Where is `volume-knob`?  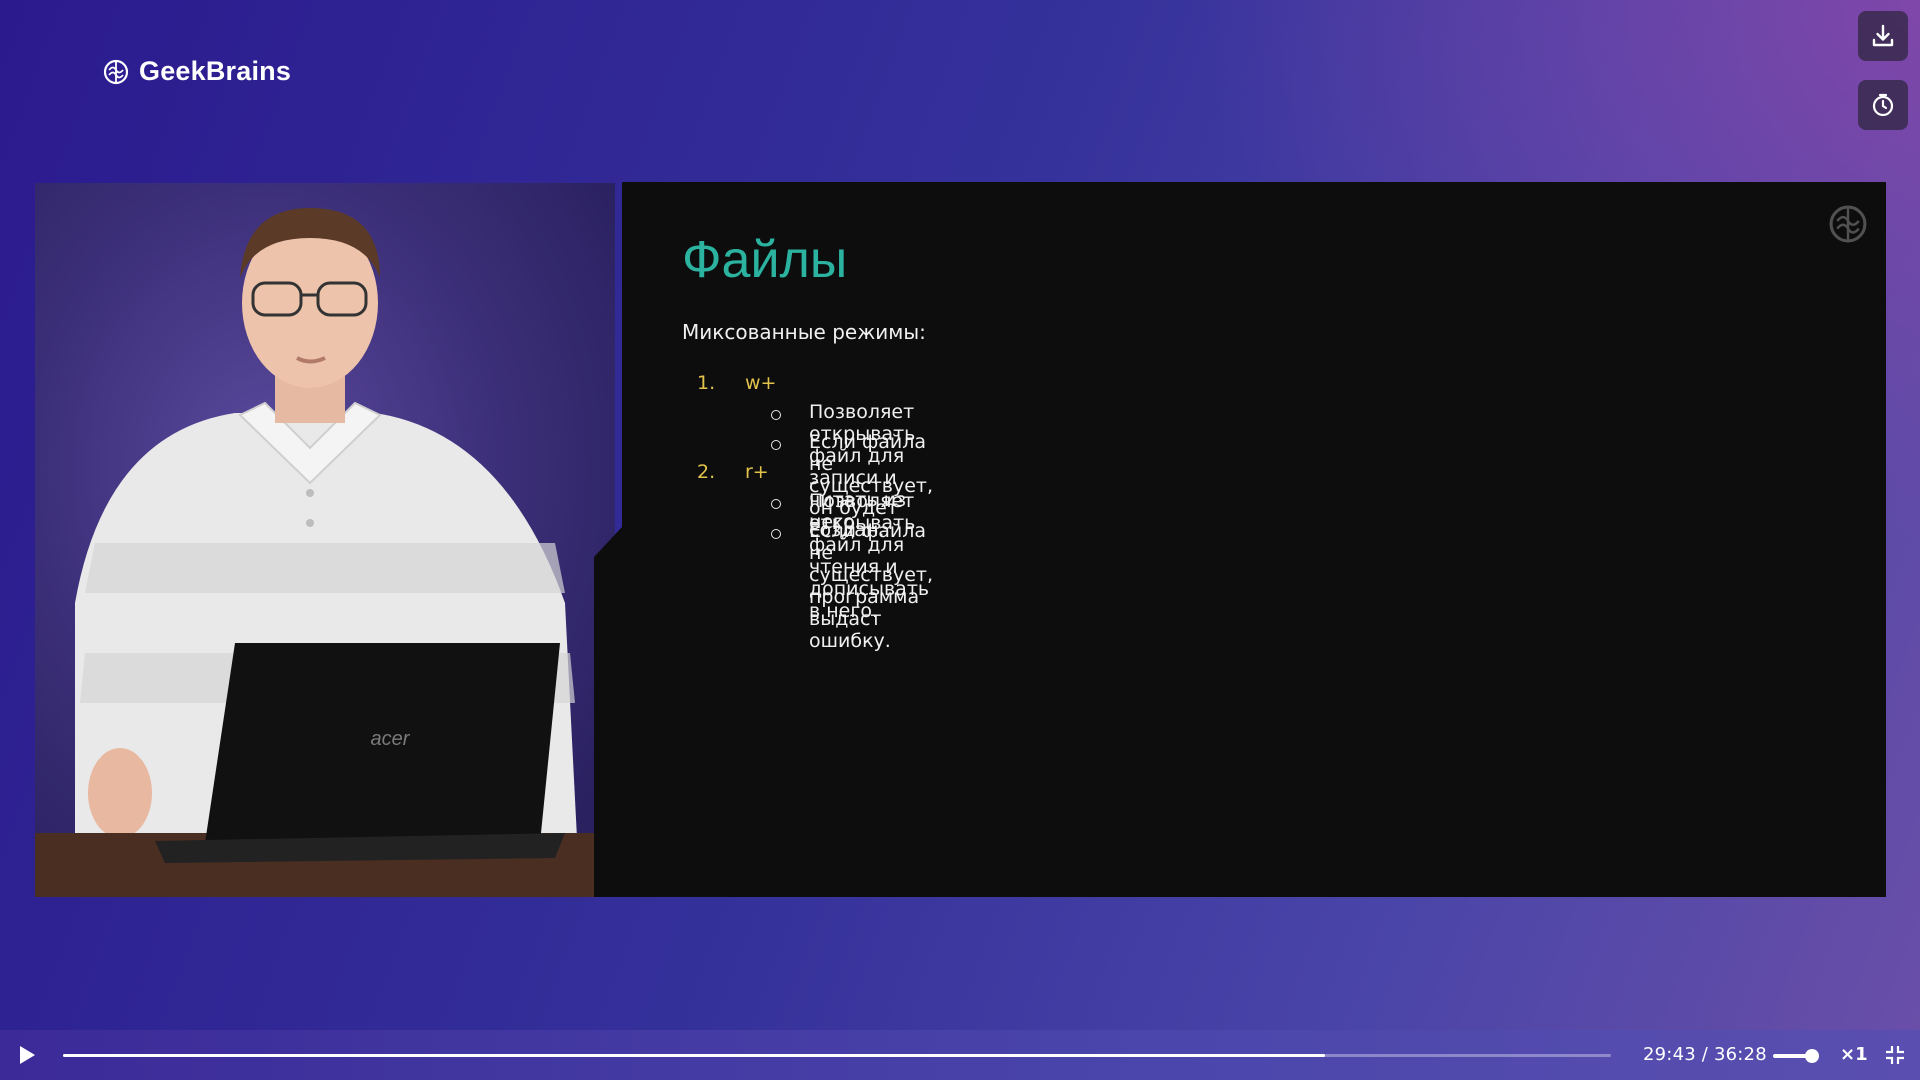 volume-knob is located at coordinates (1812, 1056).